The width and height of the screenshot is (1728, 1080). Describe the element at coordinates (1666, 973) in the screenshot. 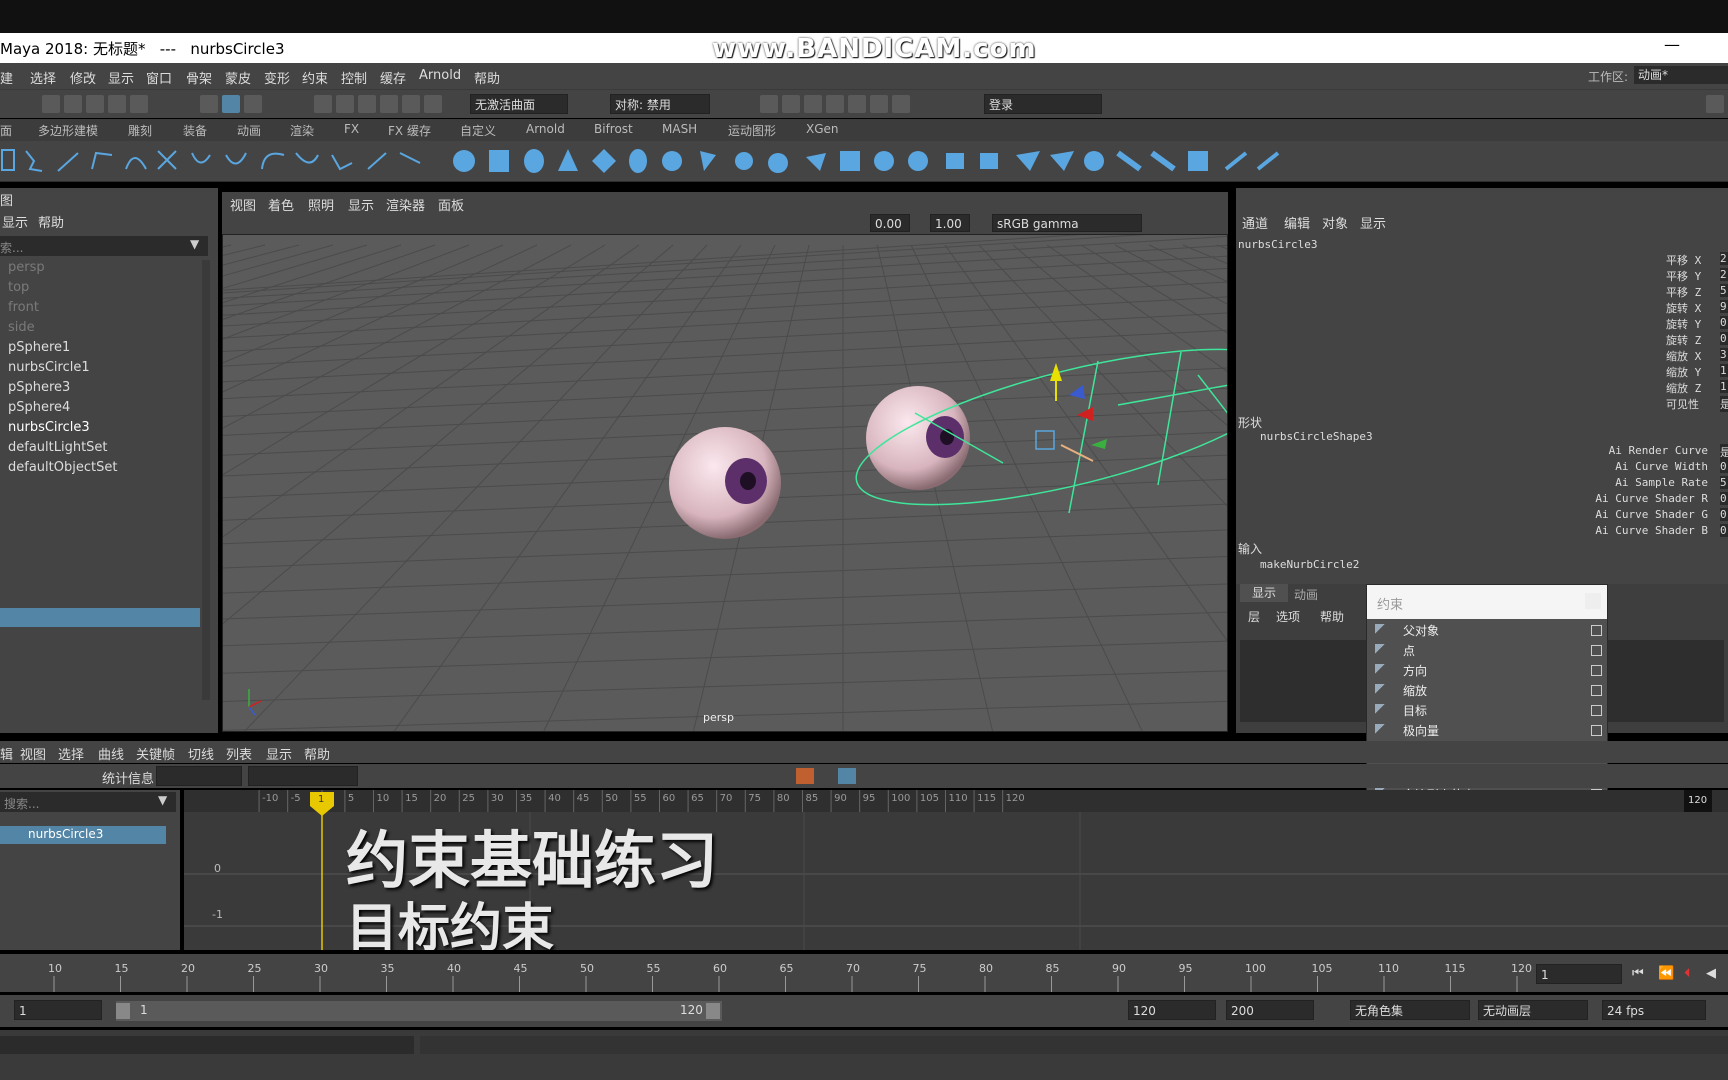

I see `step-back-key-icon: ⏪` at that location.